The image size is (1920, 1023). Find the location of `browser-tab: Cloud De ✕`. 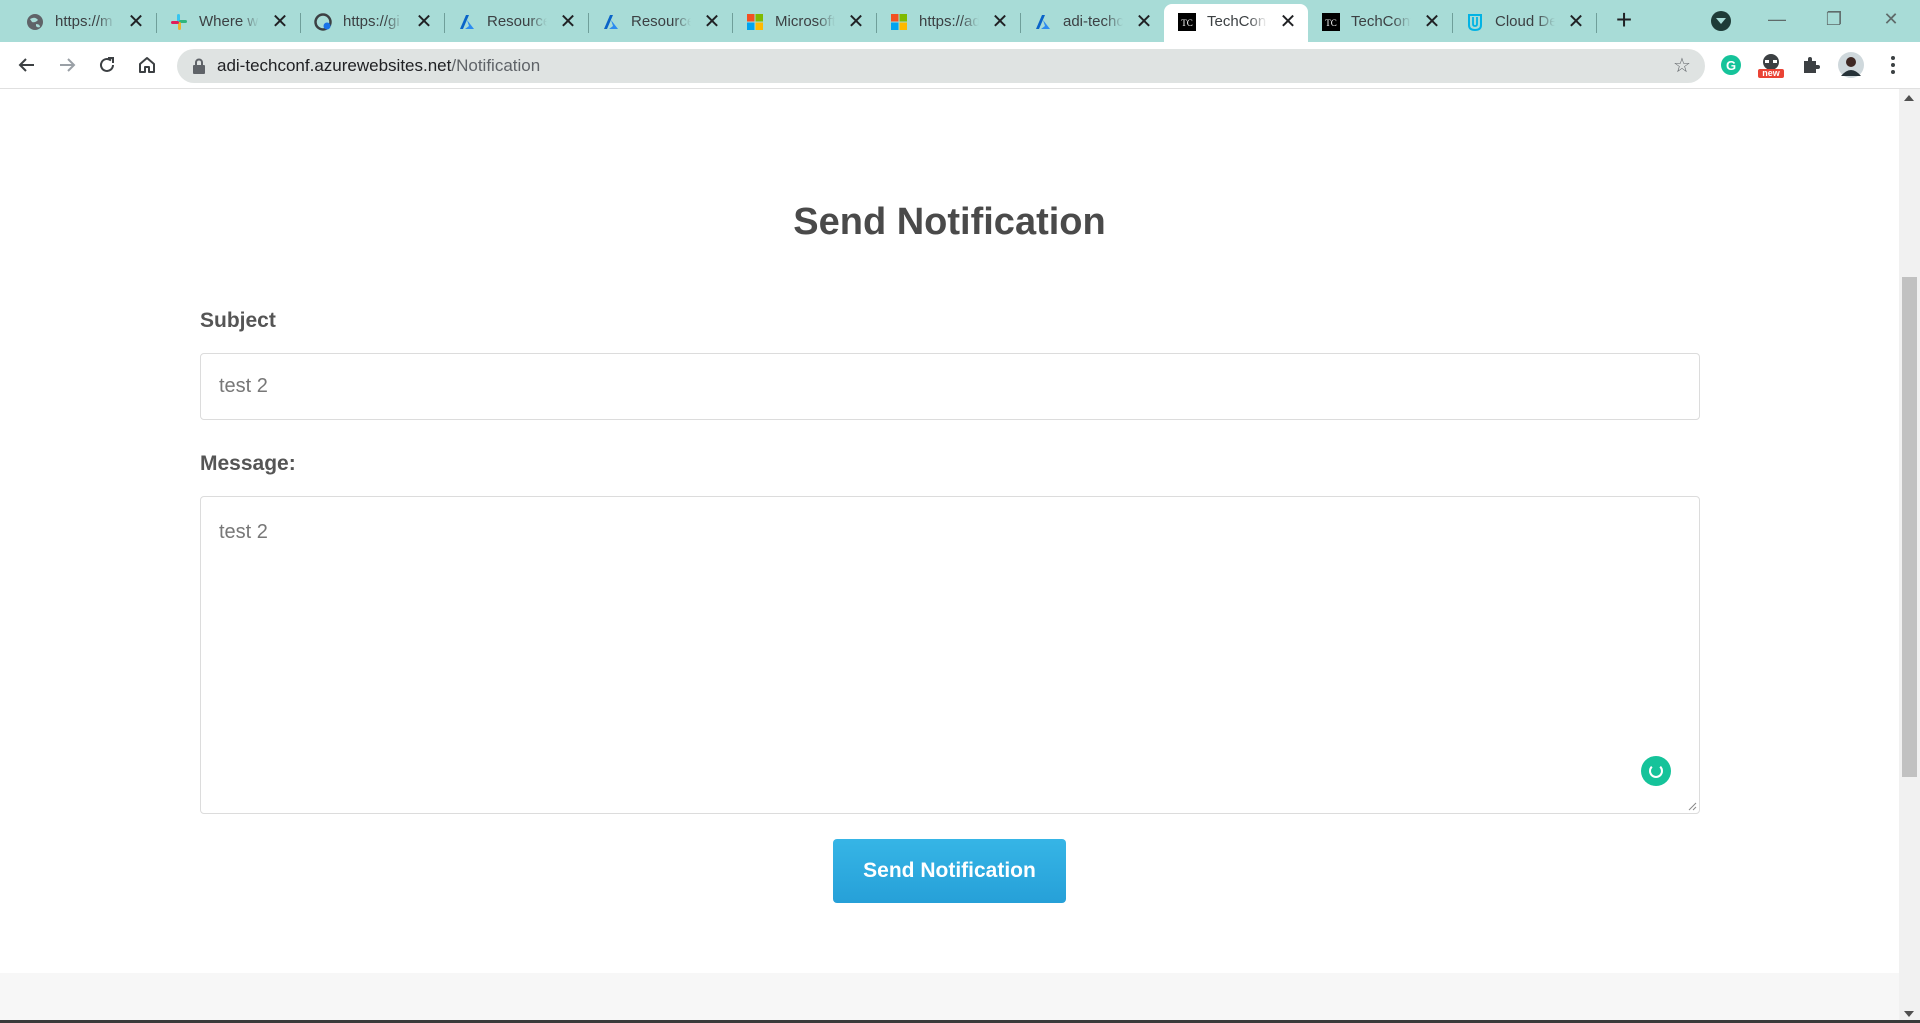

browser-tab: Cloud De ✕ is located at coordinates (1524, 21).